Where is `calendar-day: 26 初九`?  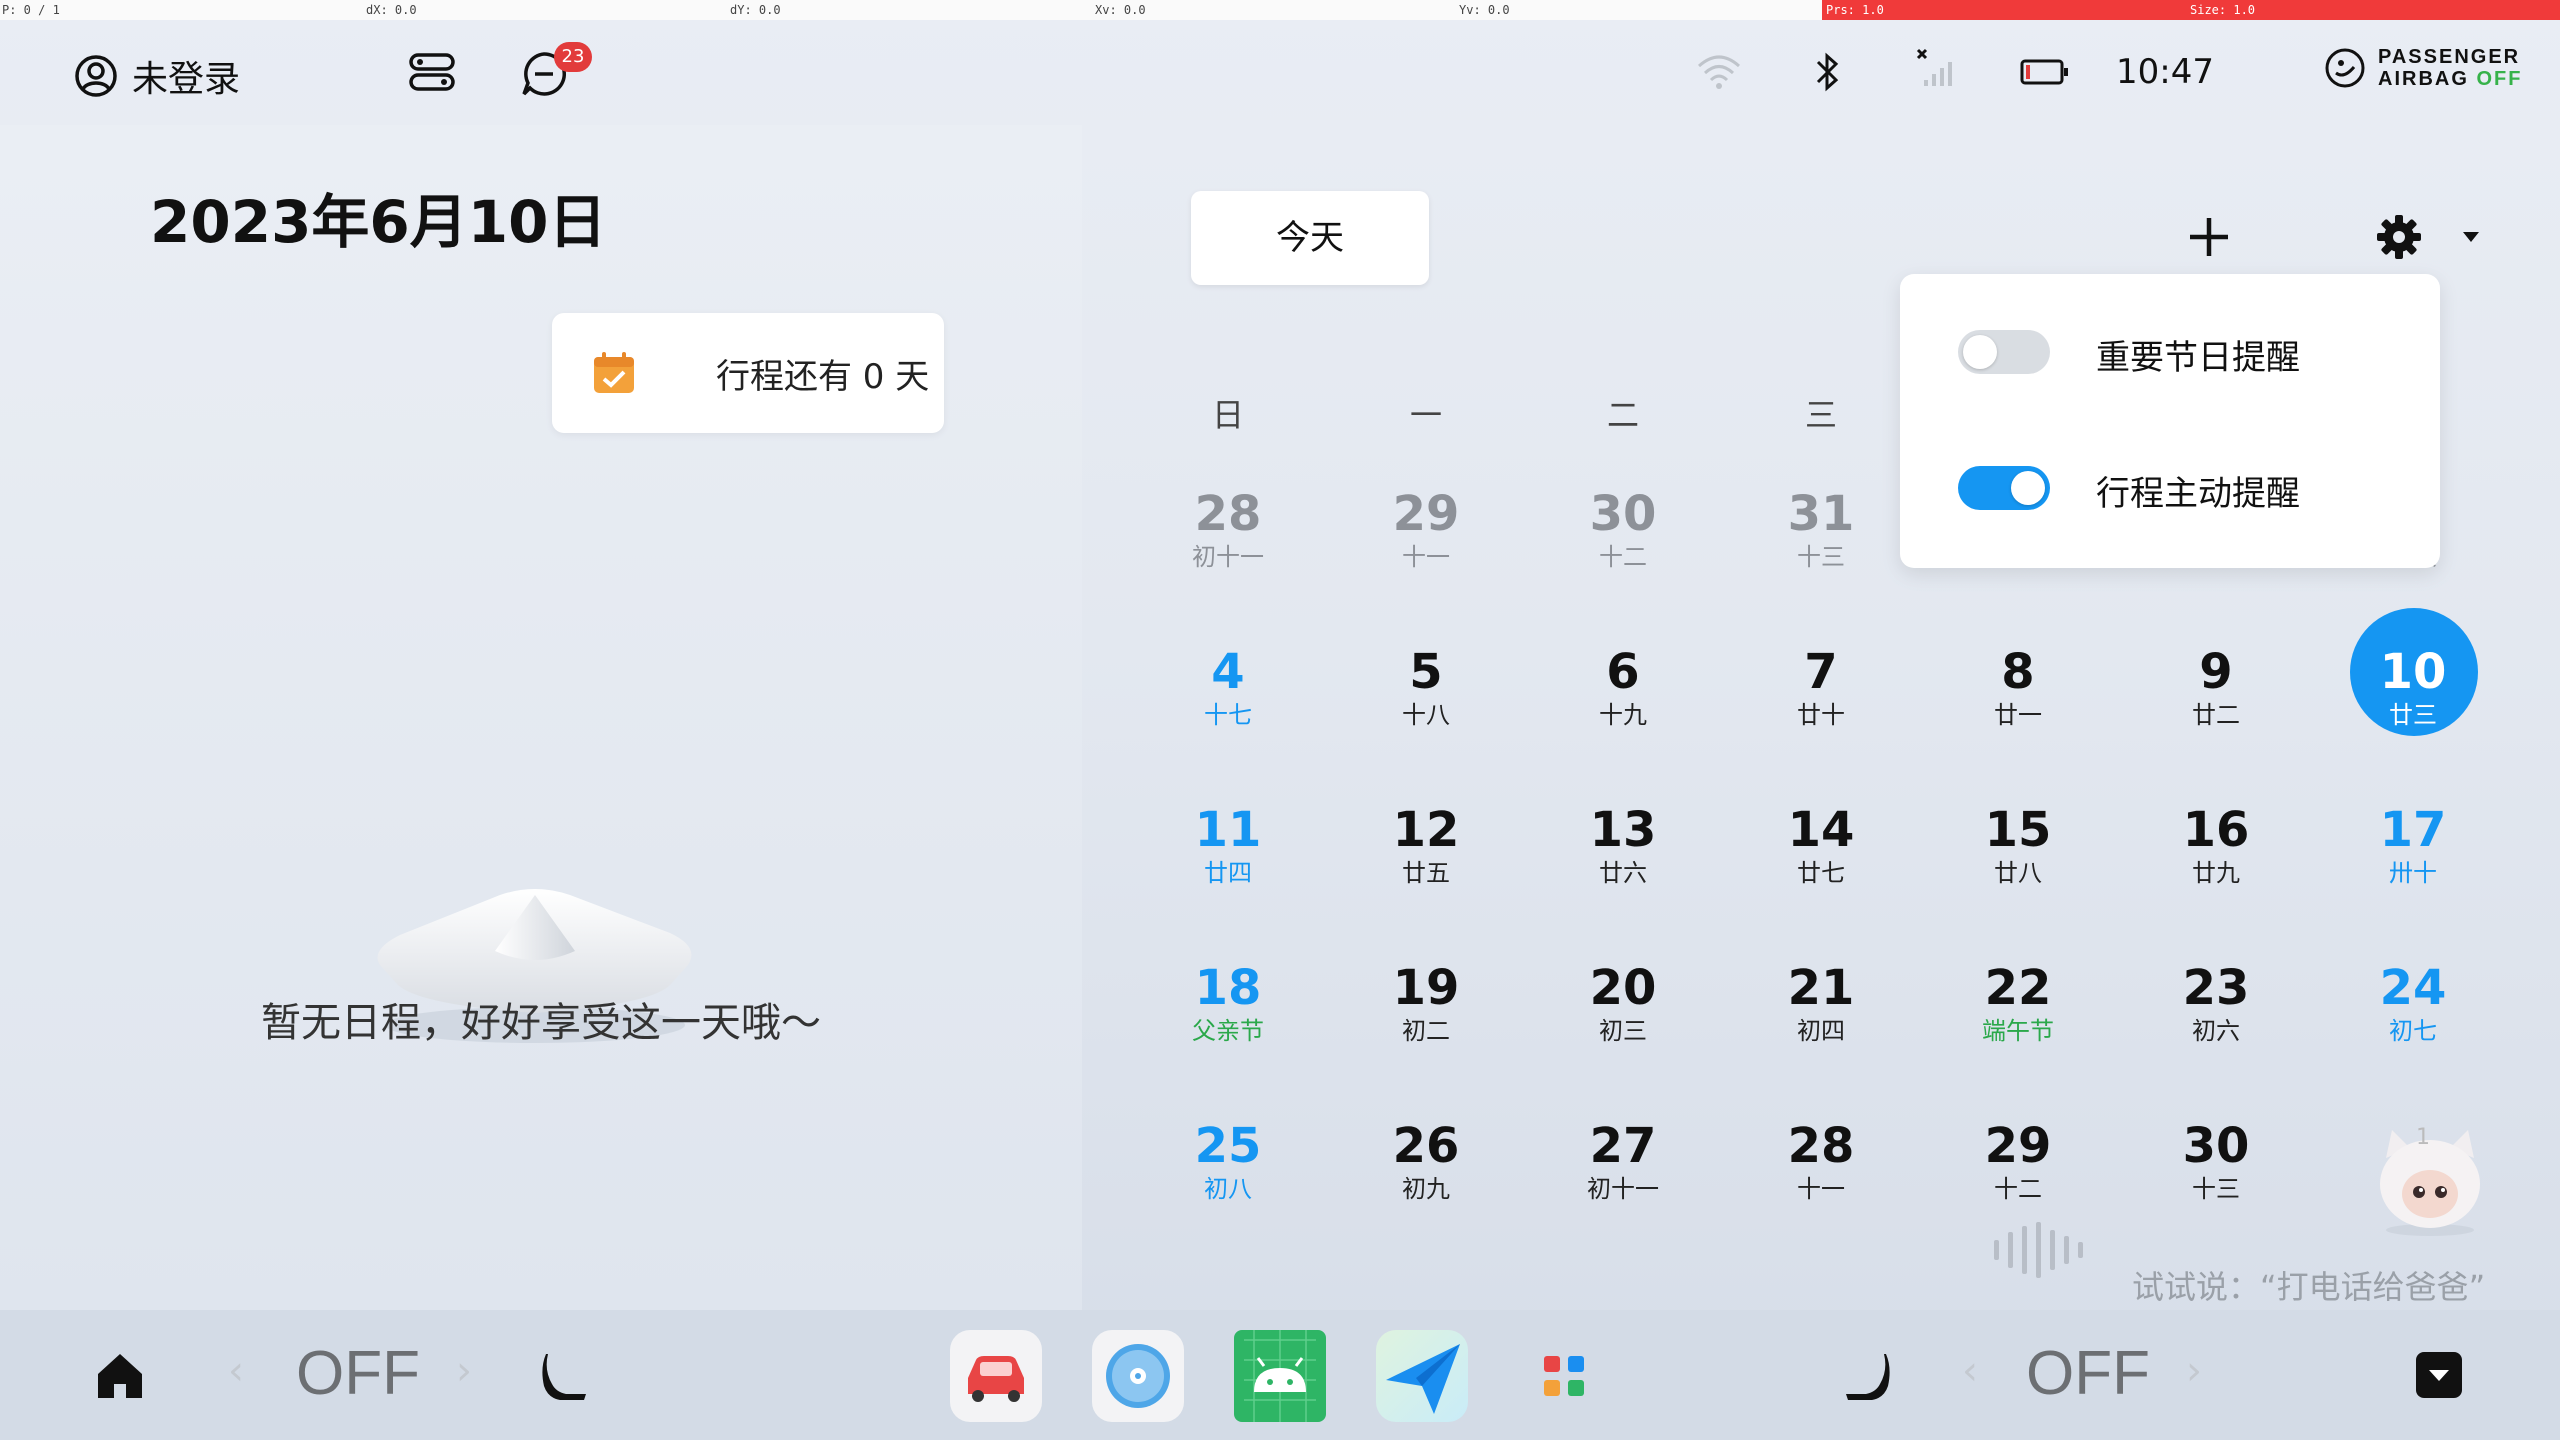 calendar-day: 26 初九 is located at coordinates (1426, 1193).